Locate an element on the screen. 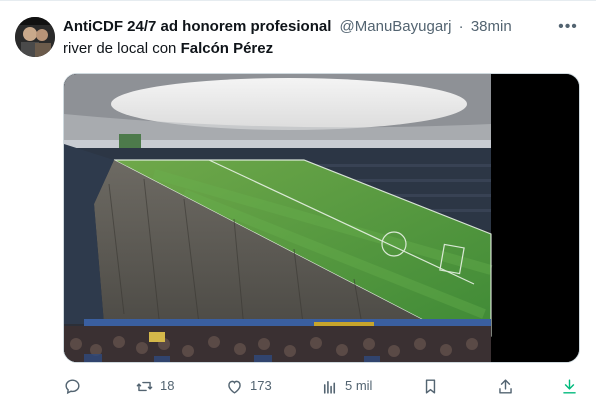 Image resolution: width=596 pixels, height=402 pixels. avatar-image is located at coordinates (35, 37).